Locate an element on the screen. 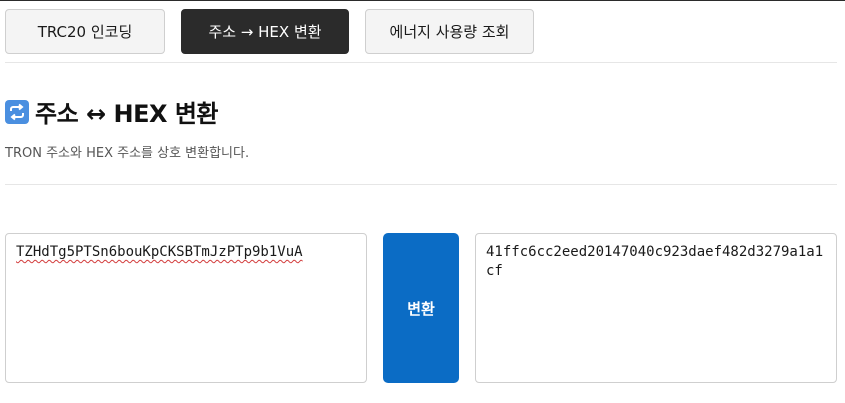  repeat-arrows-icon is located at coordinates (17, 111).